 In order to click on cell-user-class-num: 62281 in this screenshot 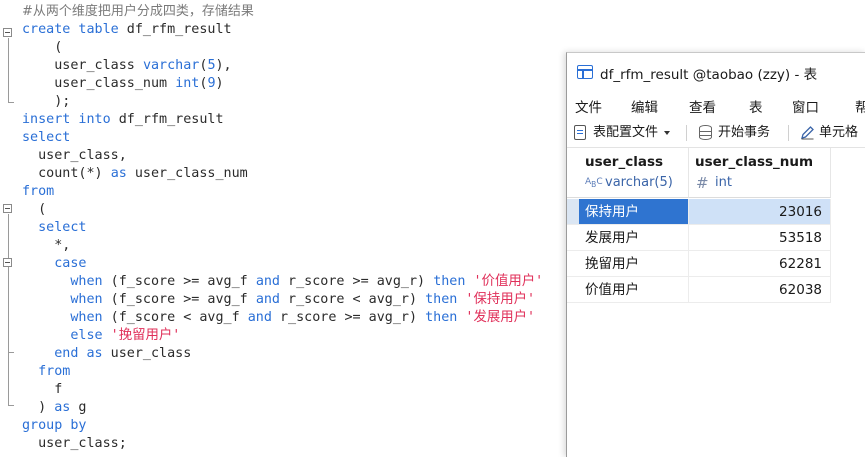, I will do `click(760, 264)`.